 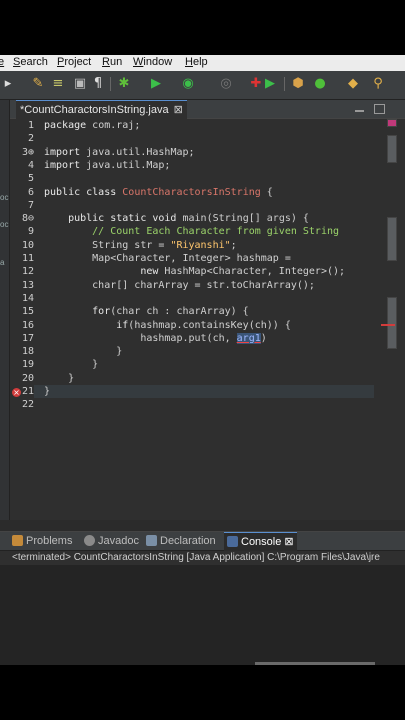 What do you see at coordinates (27, 365) in the screenshot?
I see `line-number: 19` at bounding box center [27, 365].